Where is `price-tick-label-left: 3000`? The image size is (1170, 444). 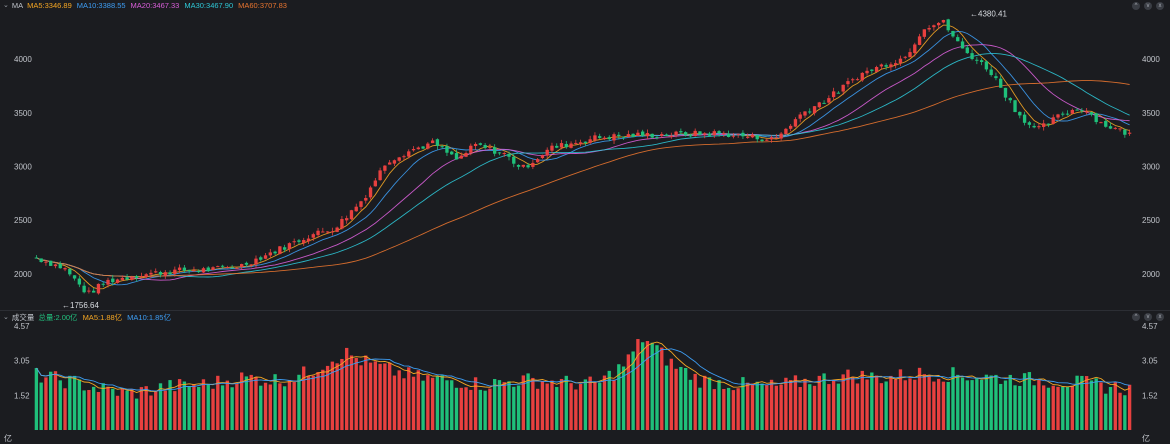 price-tick-label-left: 3000 is located at coordinates (23, 166).